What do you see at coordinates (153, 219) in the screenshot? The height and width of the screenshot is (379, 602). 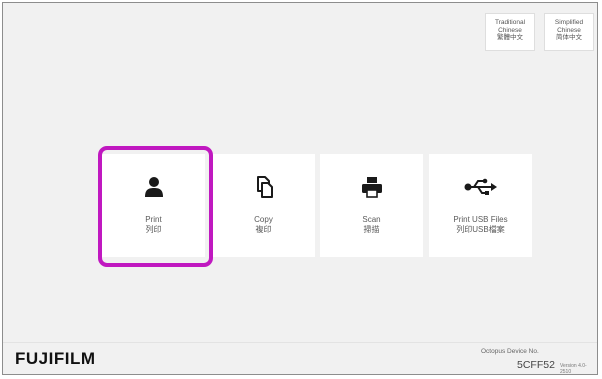 I see `print-label: Print` at bounding box center [153, 219].